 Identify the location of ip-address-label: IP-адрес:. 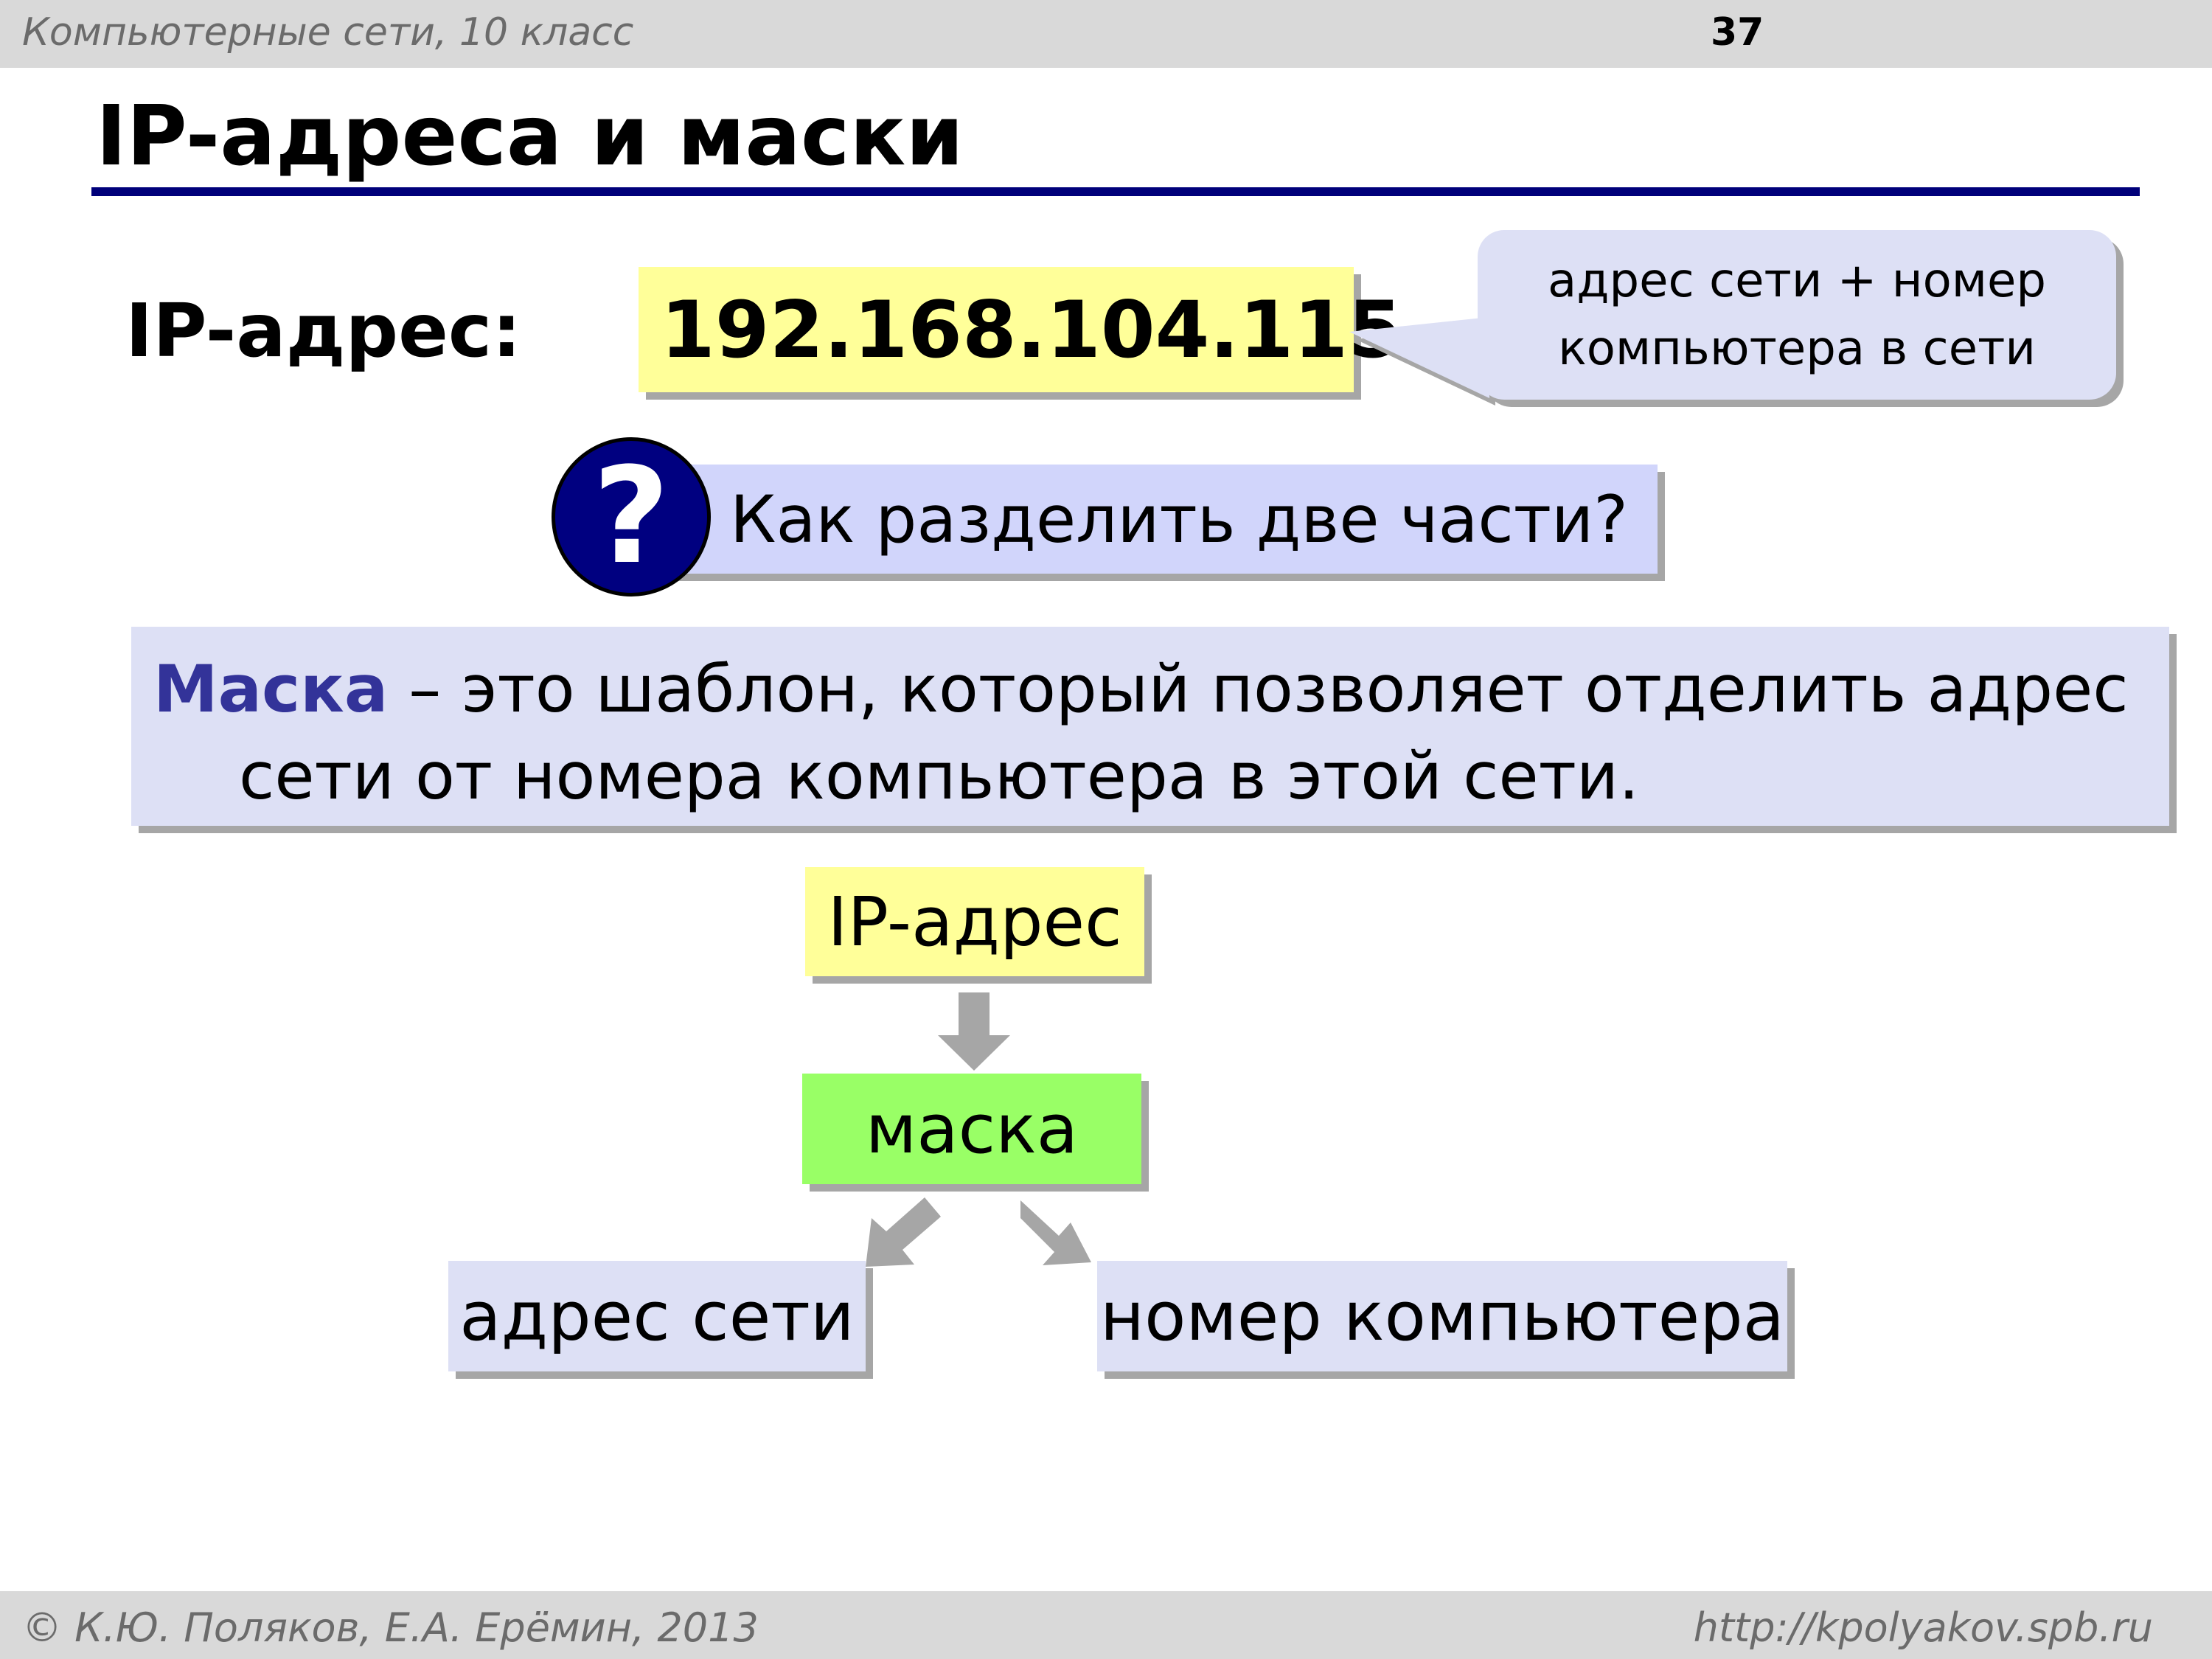
(323, 331).